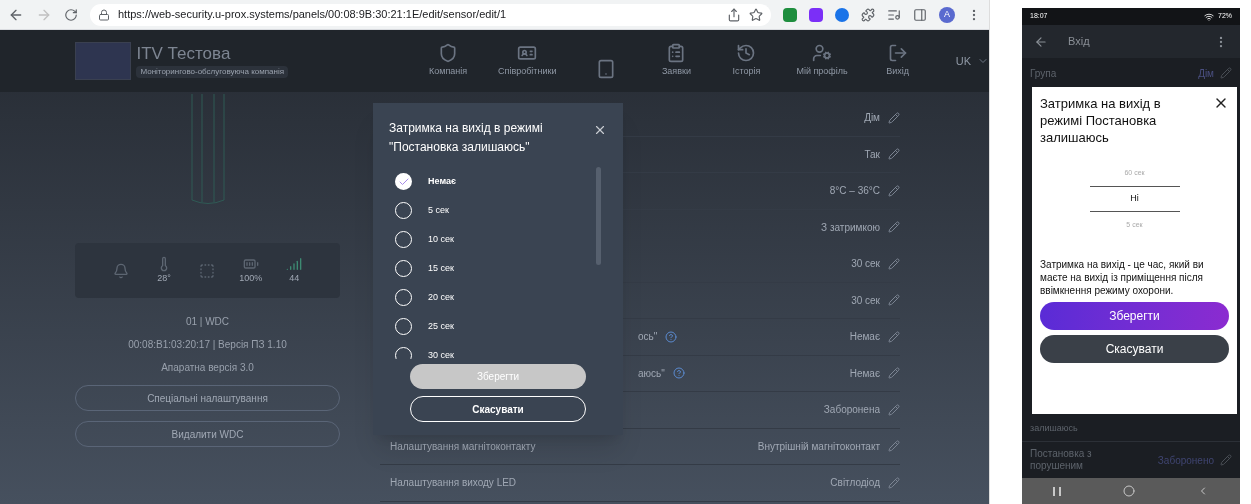  I want to click on setting-value: Заборонена, so click(851, 410).